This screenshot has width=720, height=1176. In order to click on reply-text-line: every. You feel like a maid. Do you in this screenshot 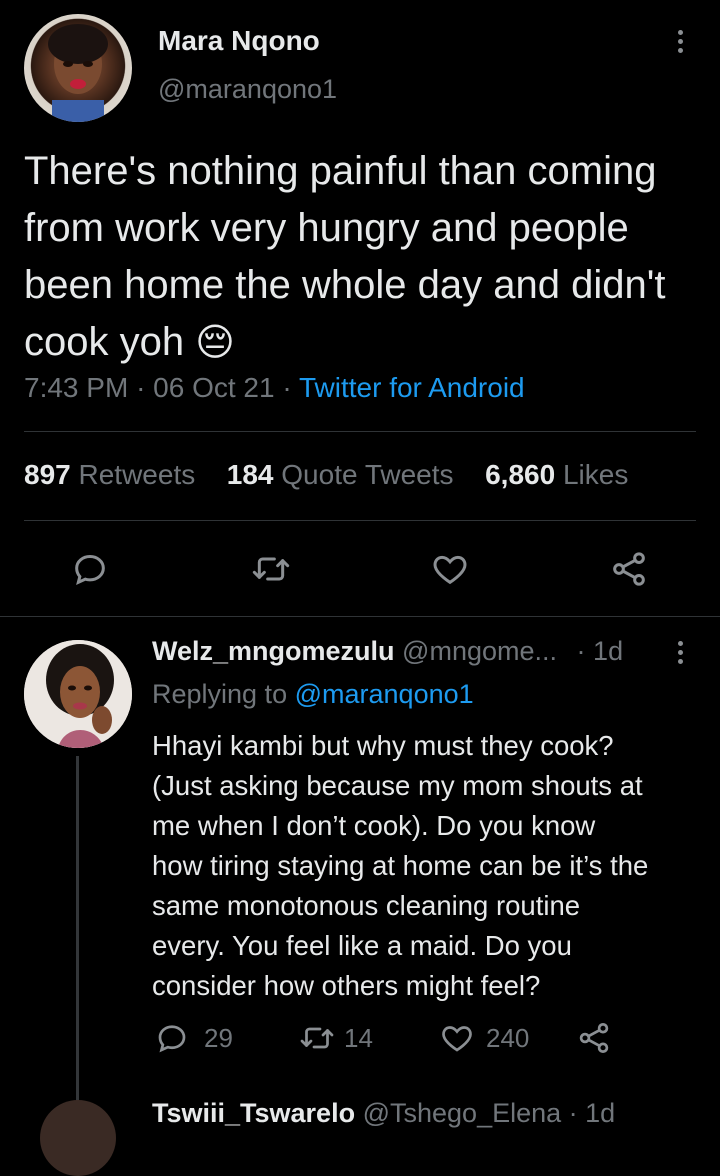, I will do `click(362, 945)`.